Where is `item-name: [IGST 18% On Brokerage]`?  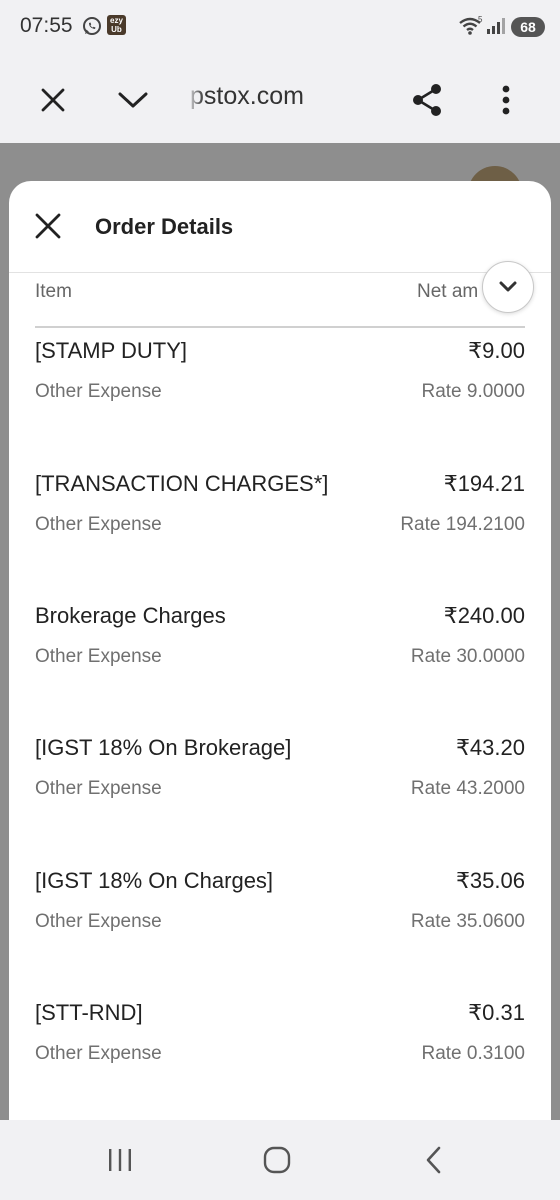 item-name: [IGST 18% On Brokerage] is located at coordinates (163, 747).